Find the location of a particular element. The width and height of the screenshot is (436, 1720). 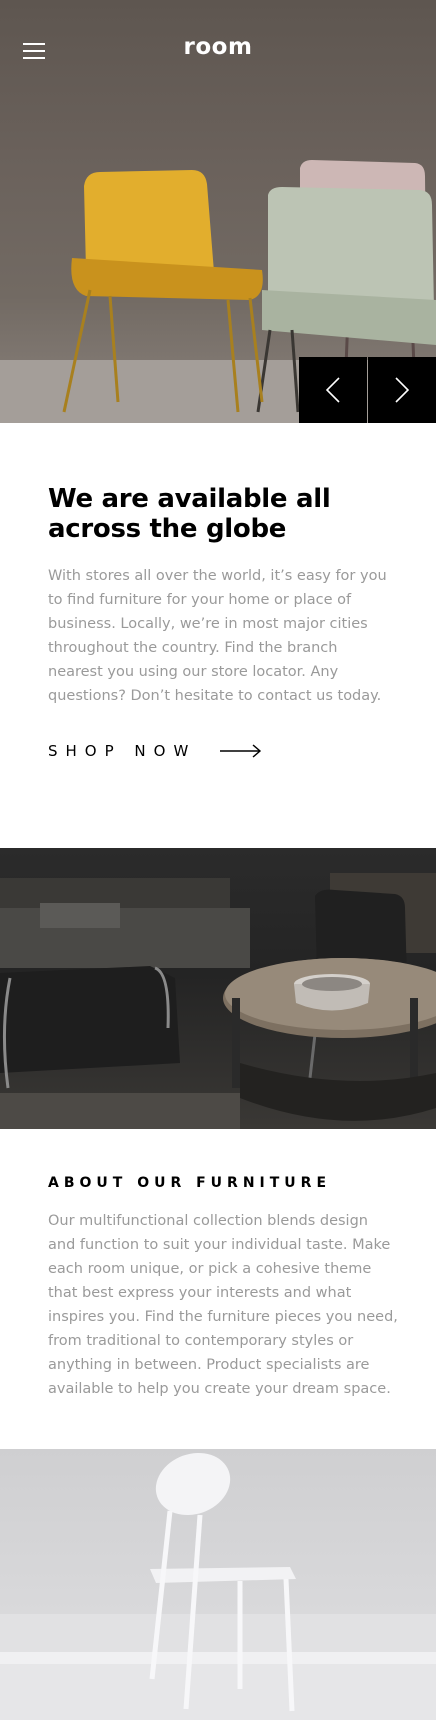

slider-controls is located at coordinates (367, 390).